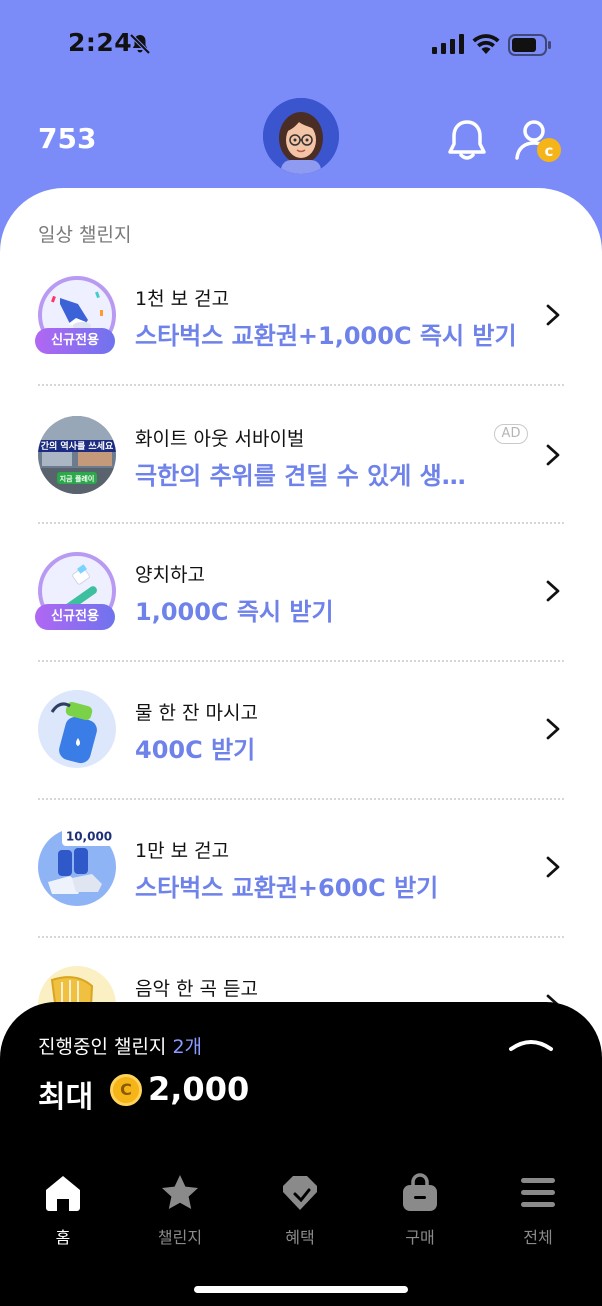 Image resolution: width=602 pixels, height=1306 pixels. I want to click on challenge-item: 신규전용 양치하고 1,000C 즉시 받기, so click(301, 621).